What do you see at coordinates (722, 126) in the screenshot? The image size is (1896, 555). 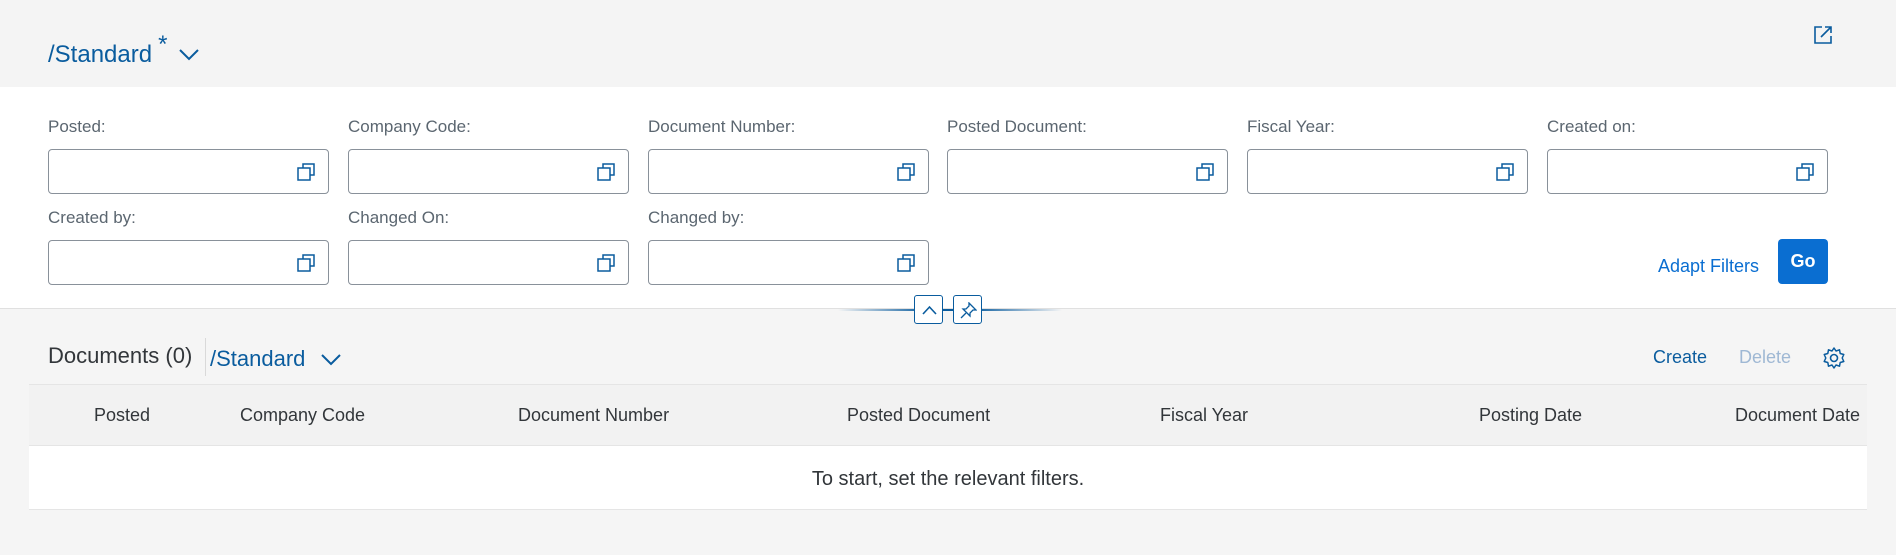 I see `filter-label: Document Number:` at bounding box center [722, 126].